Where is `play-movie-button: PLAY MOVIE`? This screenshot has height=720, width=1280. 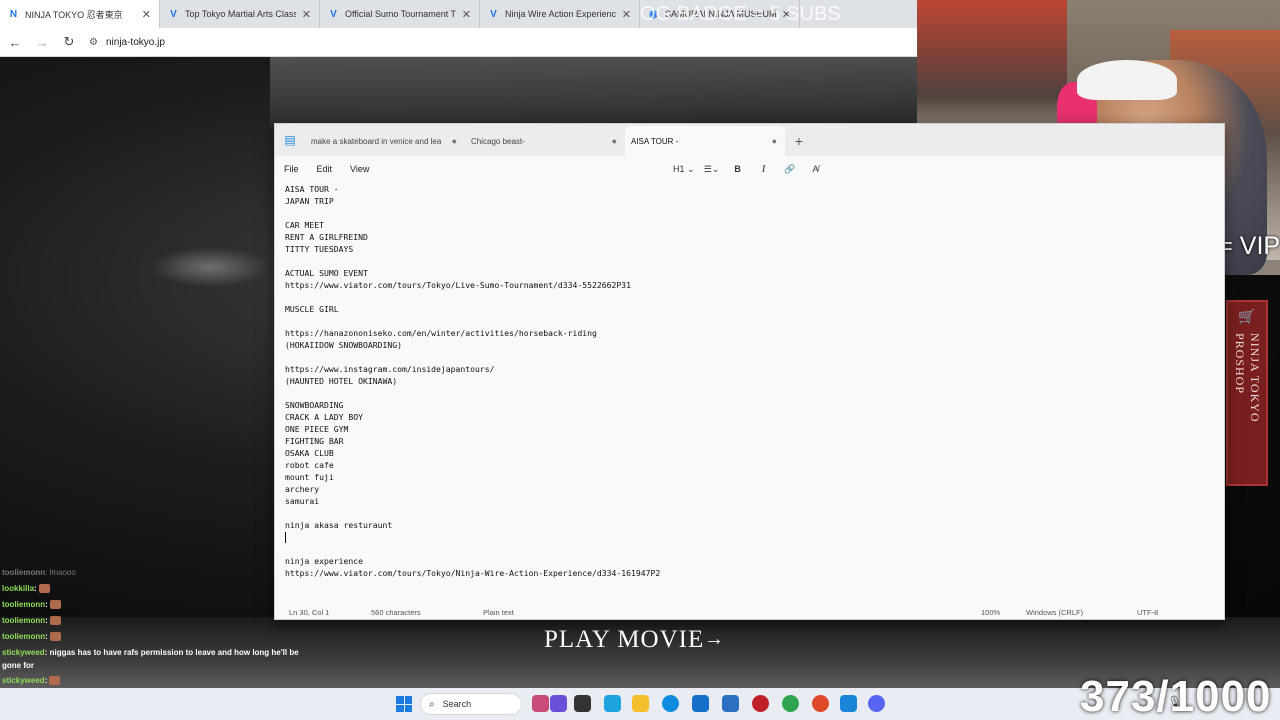 play-movie-button: PLAY MOVIE is located at coordinates (624, 640).